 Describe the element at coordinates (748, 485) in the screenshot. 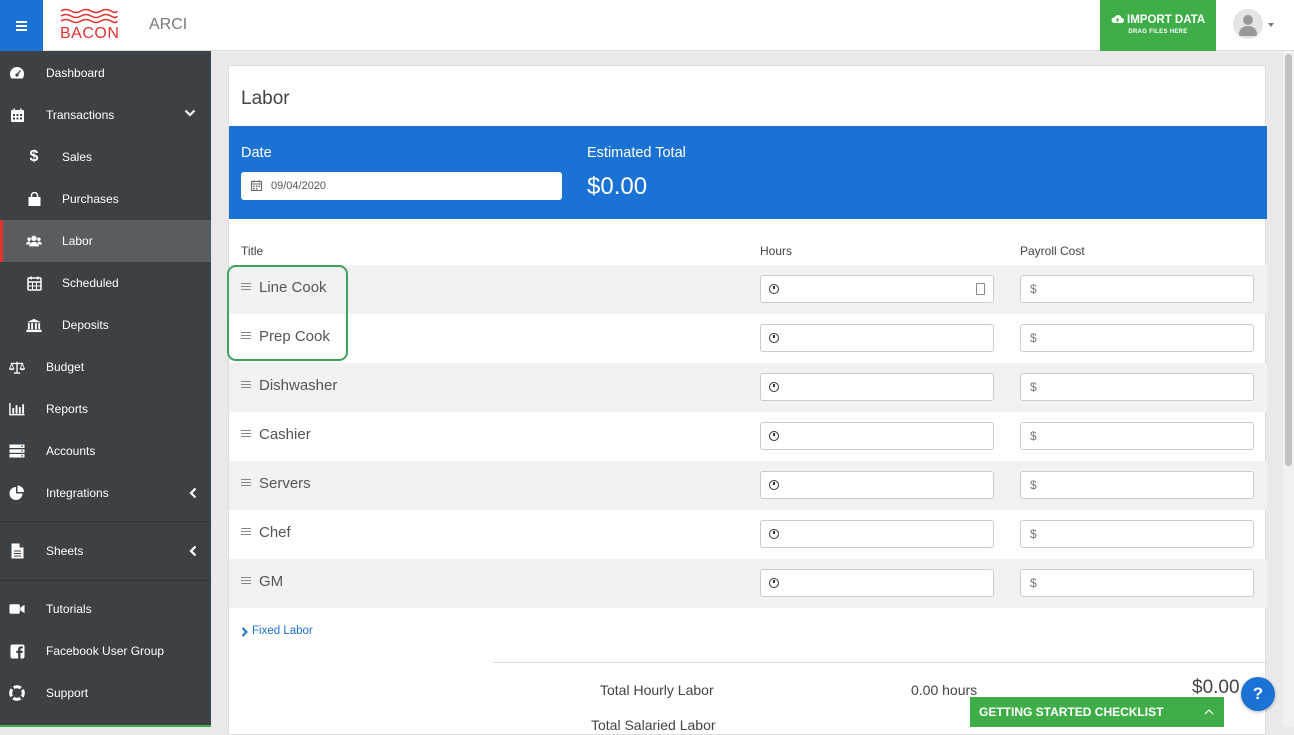

I see `labor-row: Servers $` at that location.